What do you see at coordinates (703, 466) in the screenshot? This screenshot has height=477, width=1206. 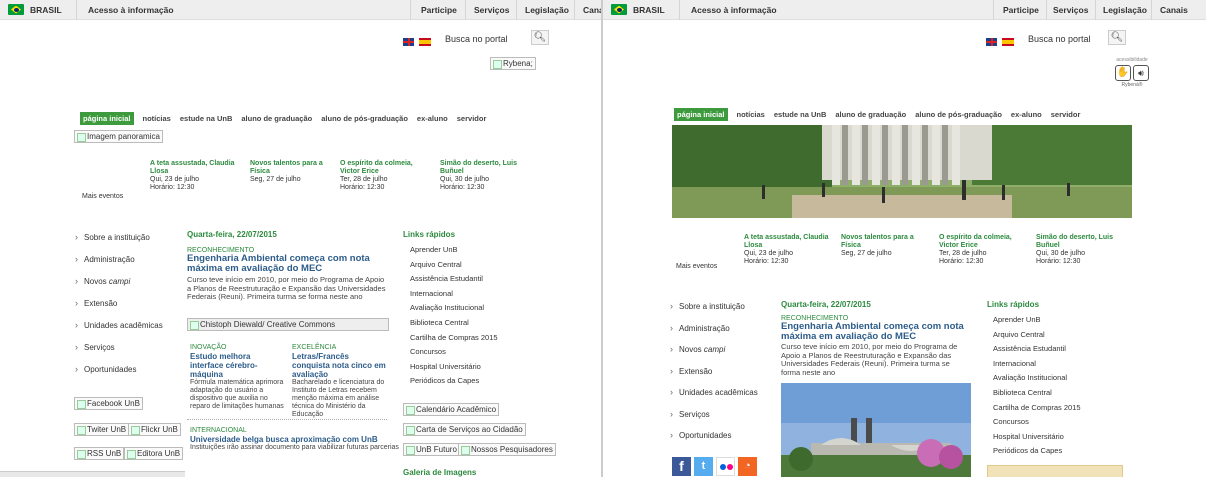 I see `twitter-icon: t` at bounding box center [703, 466].